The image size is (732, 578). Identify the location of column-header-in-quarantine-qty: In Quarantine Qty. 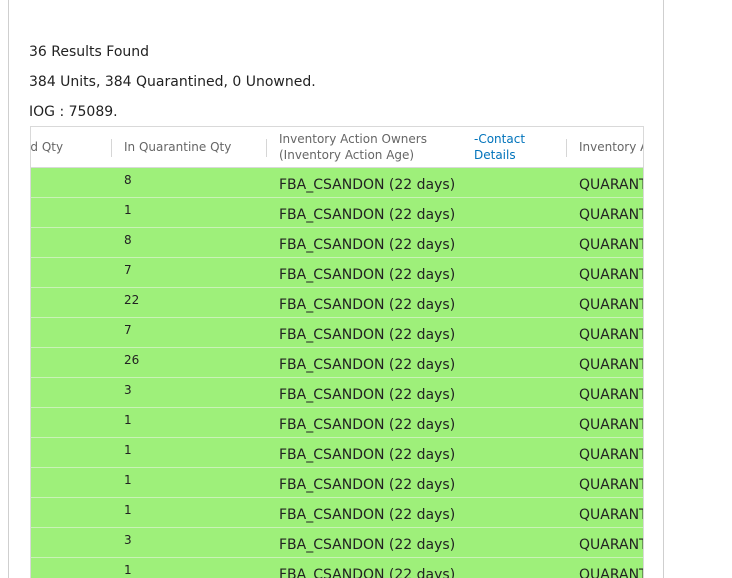
(199, 147).